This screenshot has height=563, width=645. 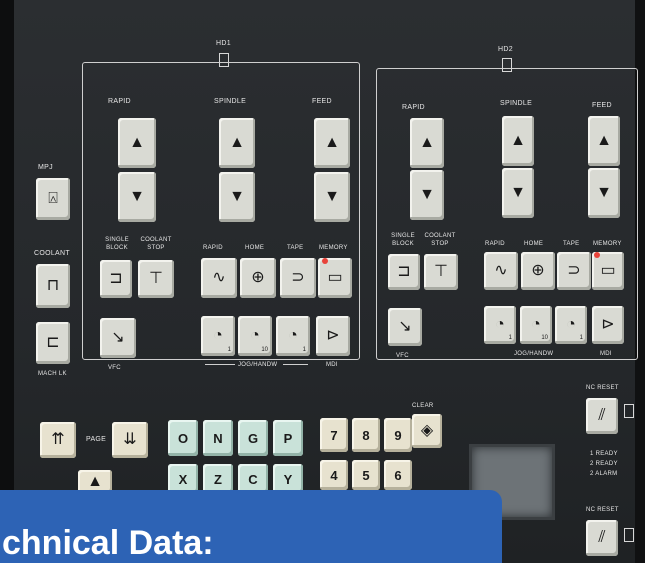 I want to click on left-coolant-stop-button: ⊤, so click(x=156, y=279).